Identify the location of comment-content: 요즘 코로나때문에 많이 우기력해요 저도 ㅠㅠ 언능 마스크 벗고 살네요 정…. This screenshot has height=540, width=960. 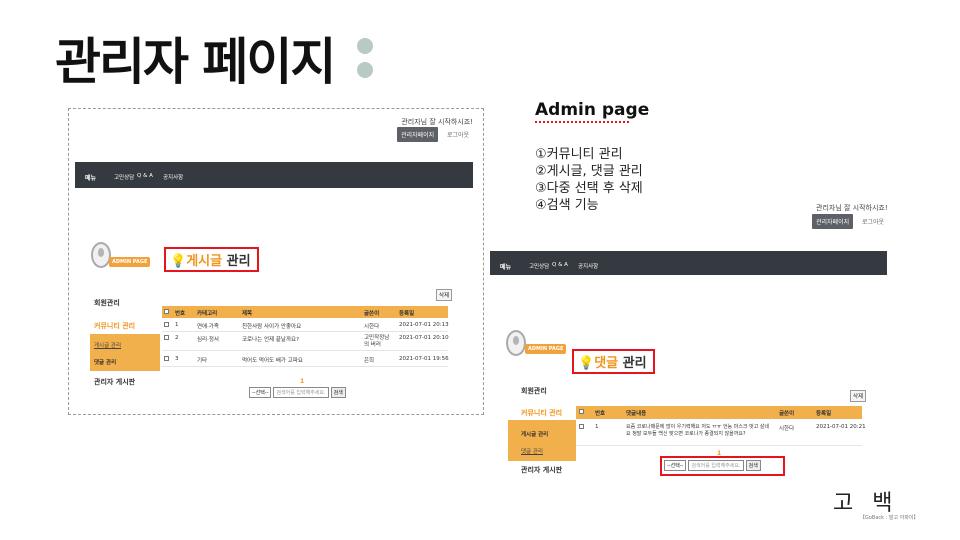
(698, 431).